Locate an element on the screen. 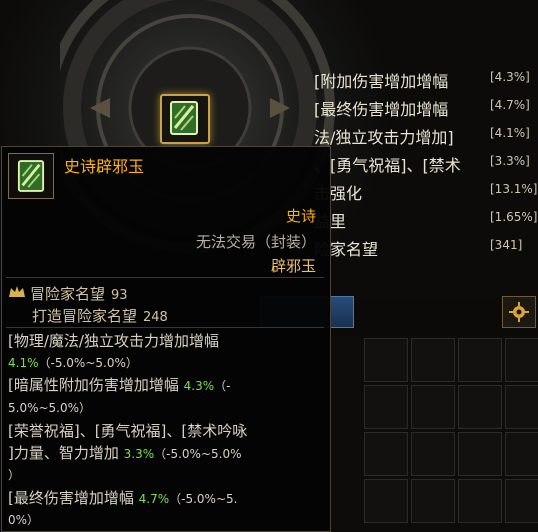  item-rarity: 史诗 is located at coordinates (300, 216).